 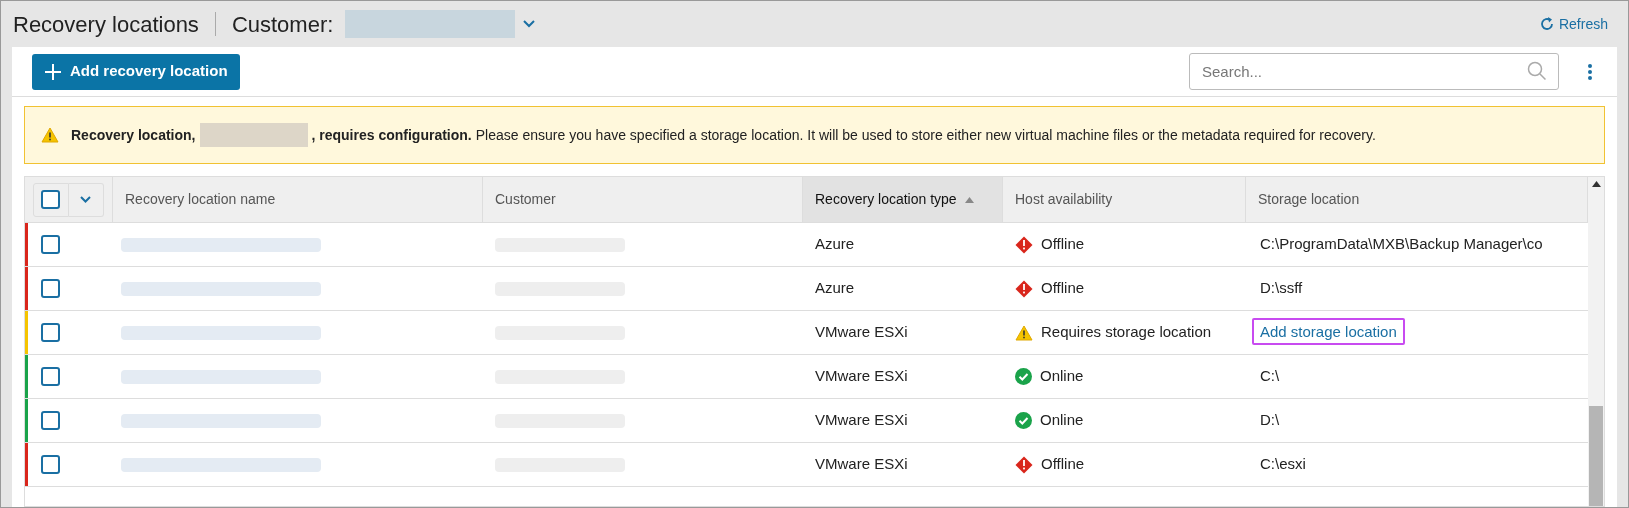 What do you see at coordinates (1270, 420) in the screenshot?
I see `table-cell-text: D:\` at bounding box center [1270, 420].